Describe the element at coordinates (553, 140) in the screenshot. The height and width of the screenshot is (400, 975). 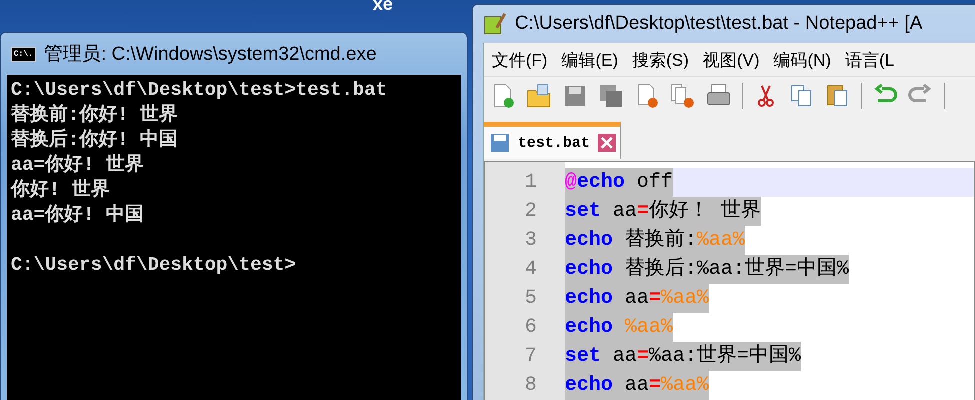
I see `file-tab: test.bat` at that location.